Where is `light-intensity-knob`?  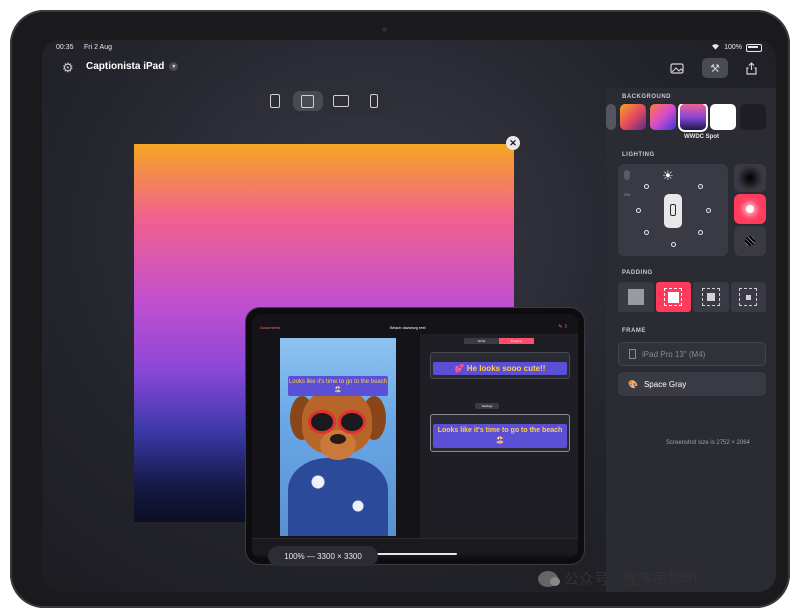 light-intensity-knob is located at coordinates (673, 211).